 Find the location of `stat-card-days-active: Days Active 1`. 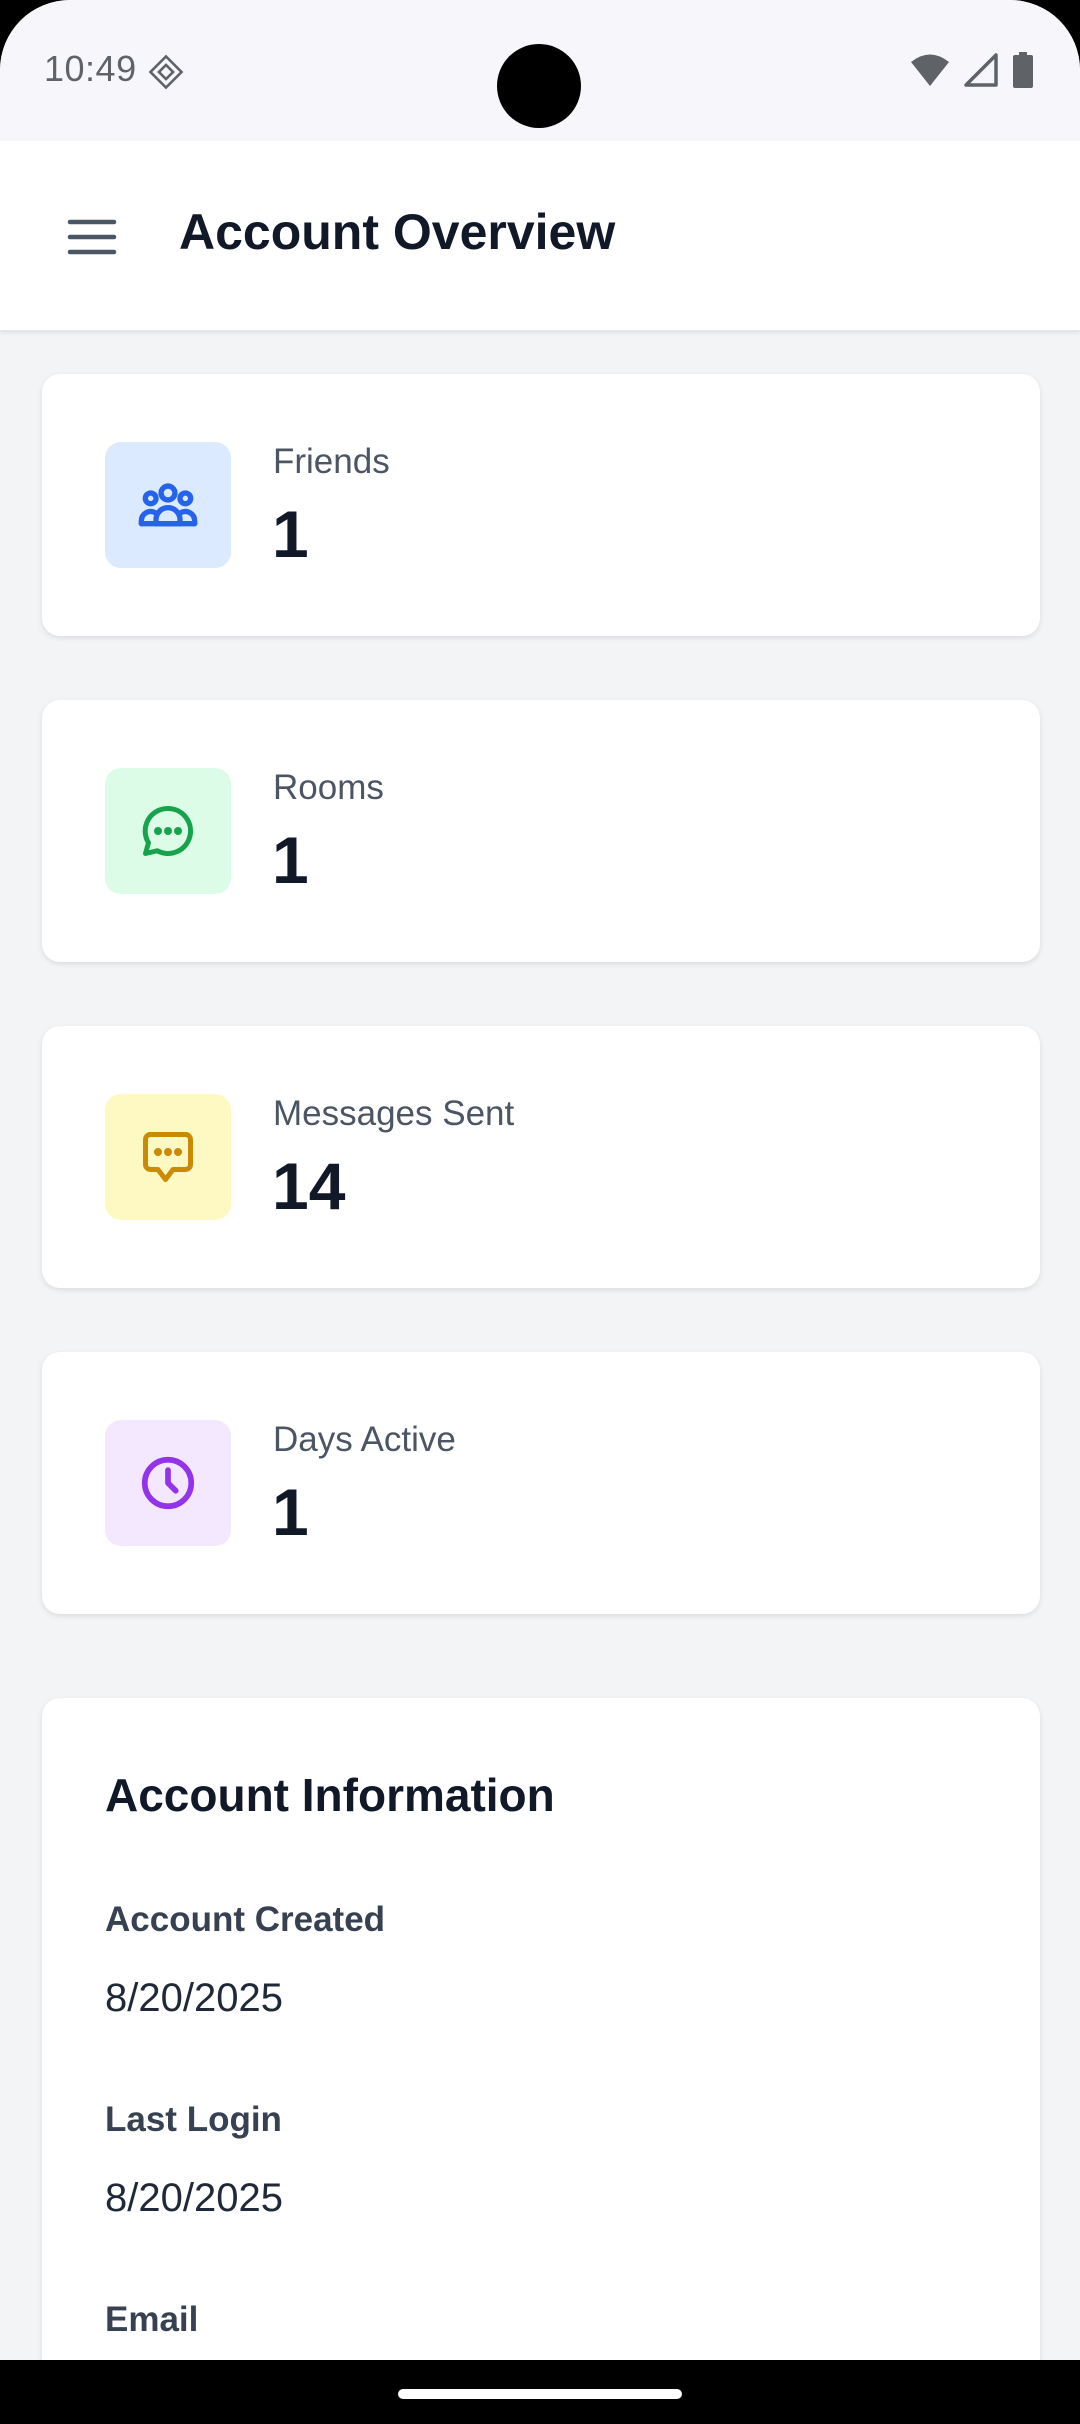

stat-card-days-active: Days Active 1 is located at coordinates (541, 1483).